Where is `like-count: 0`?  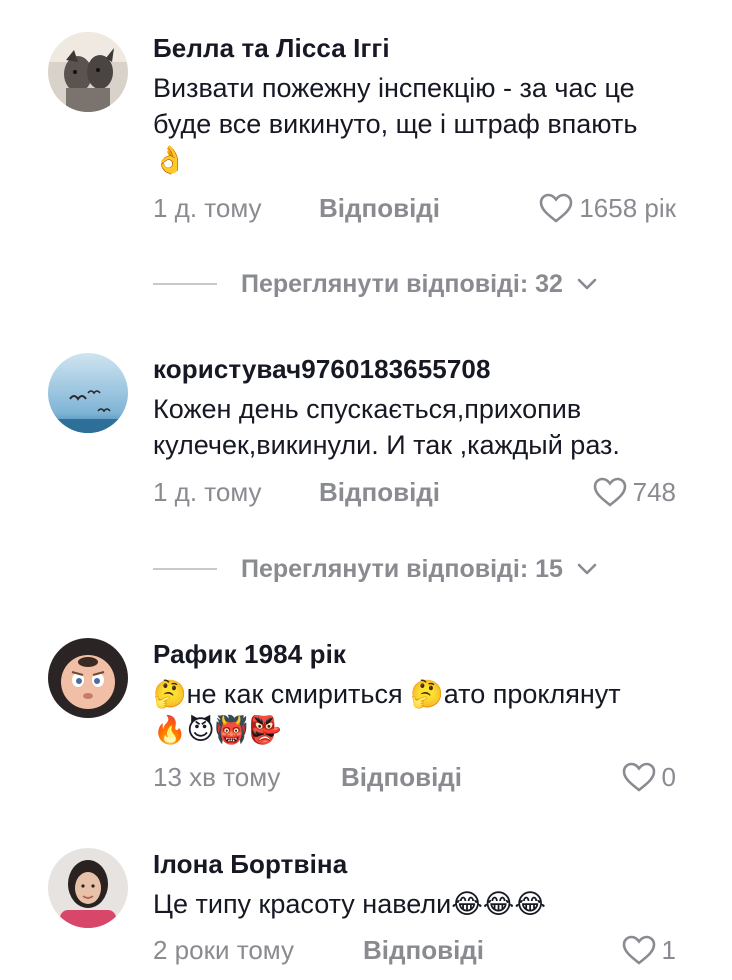 like-count: 0 is located at coordinates (668, 777).